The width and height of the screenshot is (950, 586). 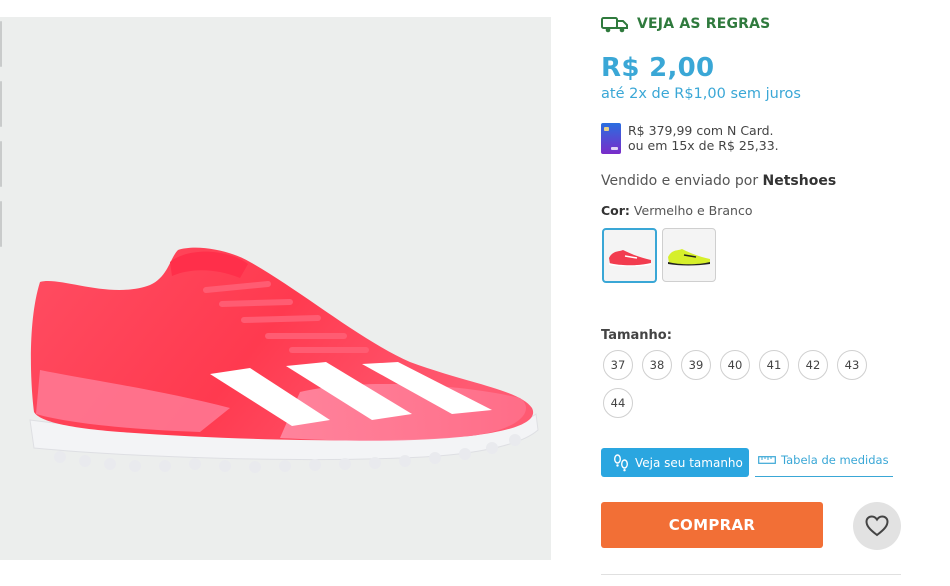 What do you see at coordinates (703, 145) in the screenshot?
I see `ncard-installments: ou em 15x de R$ 25,33.` at bounding box center [703, 145].